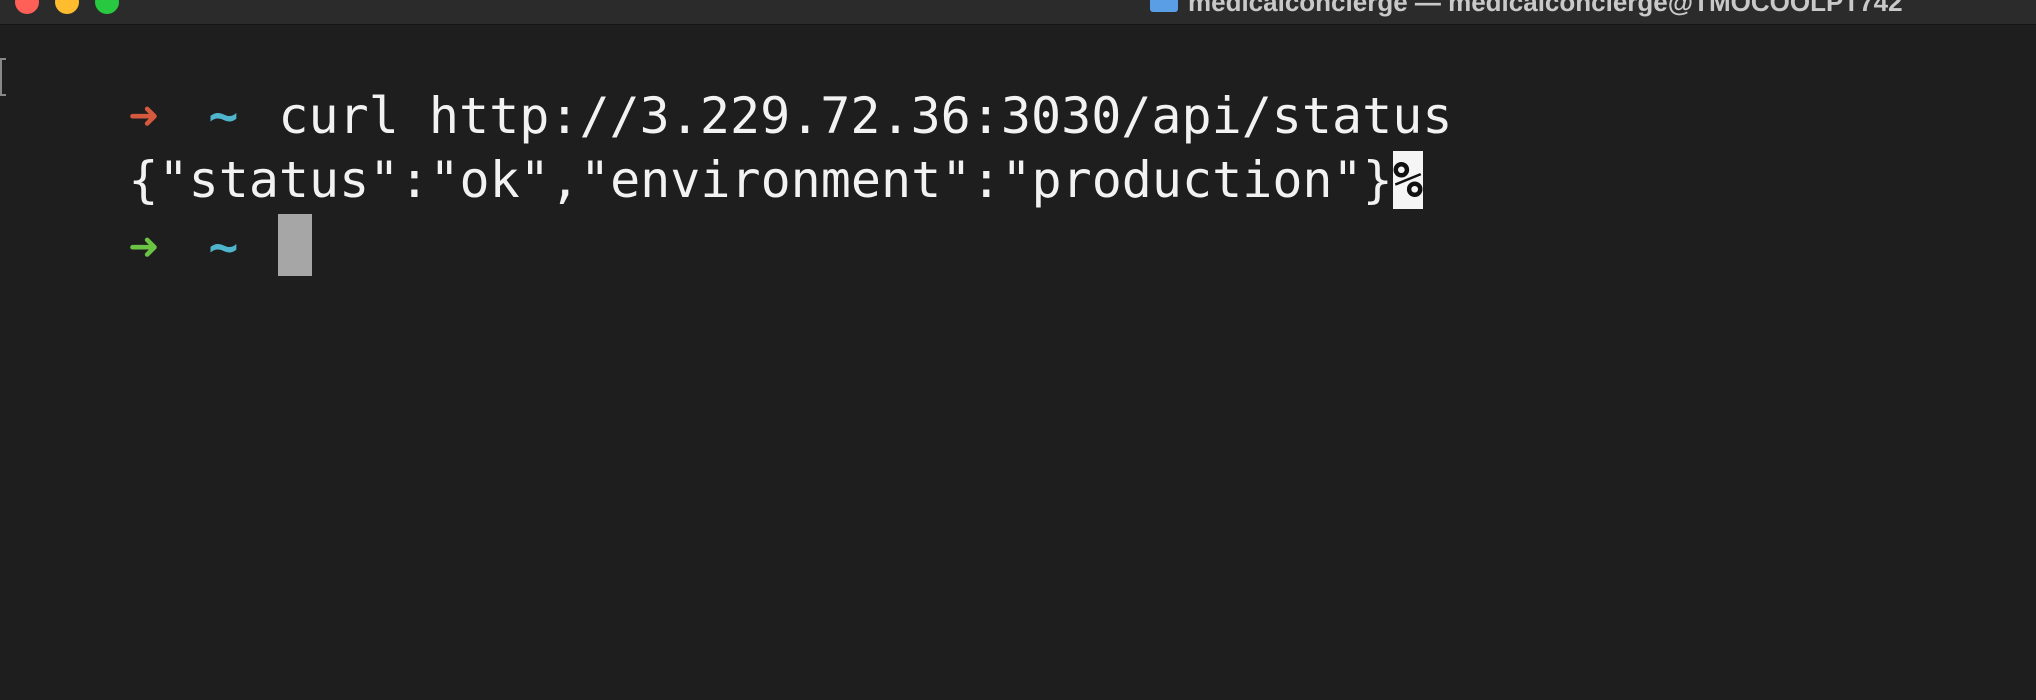 The width and height of the screenshot is (2036, 700). I want to click on minimize-window-button, so click(67, 7).